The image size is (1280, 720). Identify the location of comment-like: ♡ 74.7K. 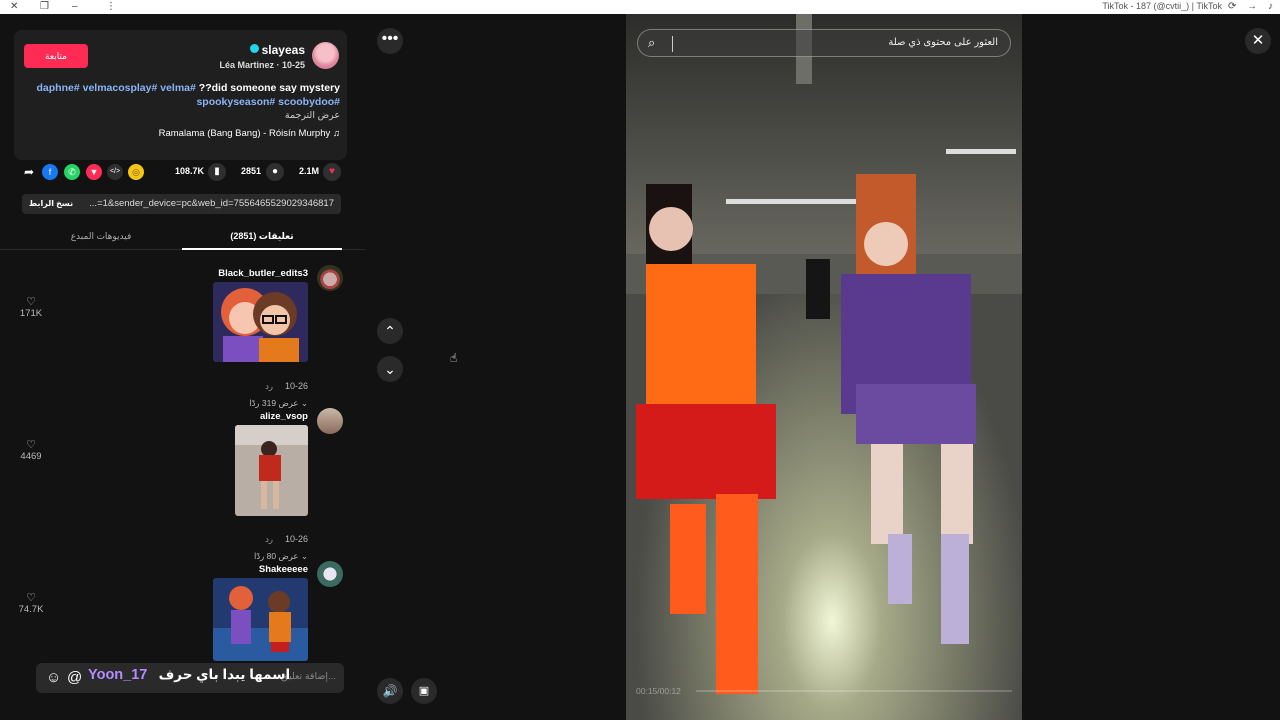
(31, 603).